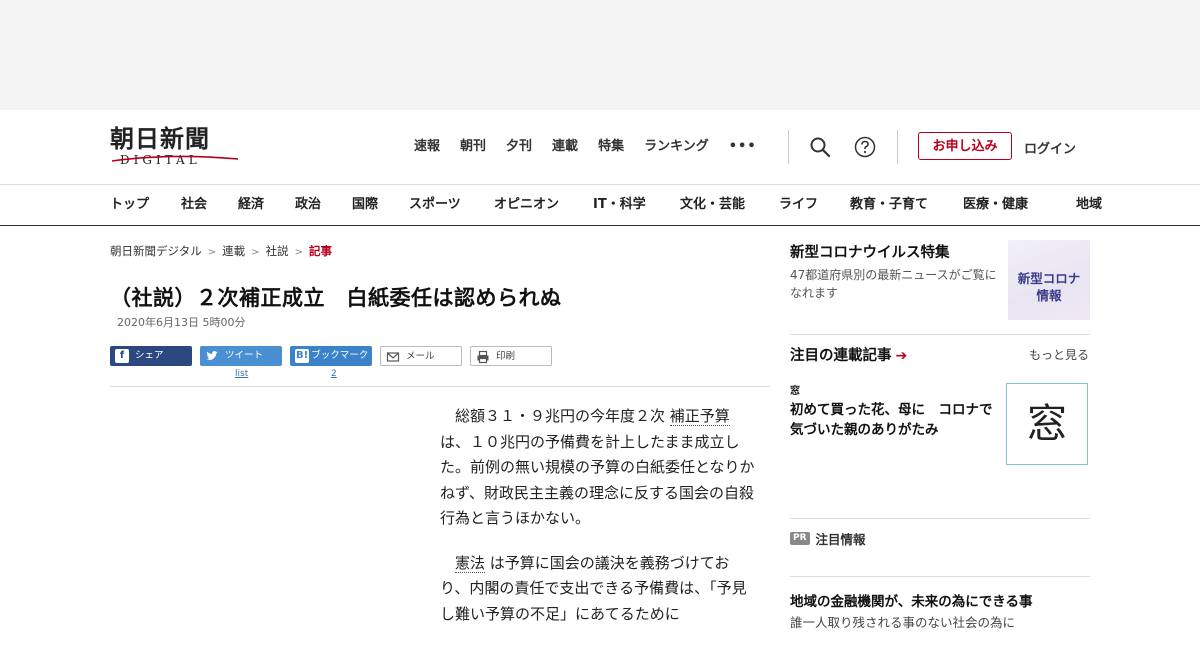 This screenshot has width=1200, height=646. What do you see at coordinates (241, 356) in the screenshot?
I see `twitter-share-button: ツイート` at bounding box center [241, 356].